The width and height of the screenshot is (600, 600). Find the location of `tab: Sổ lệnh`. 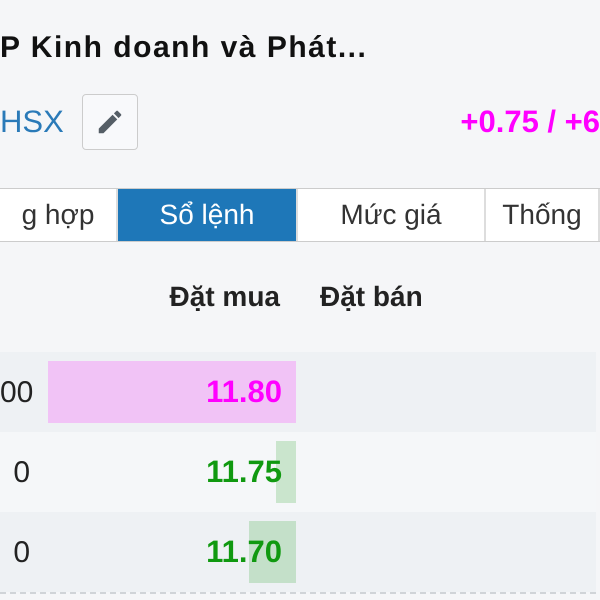

tab: Sổ lệnh is located at coordinates (208, 215).